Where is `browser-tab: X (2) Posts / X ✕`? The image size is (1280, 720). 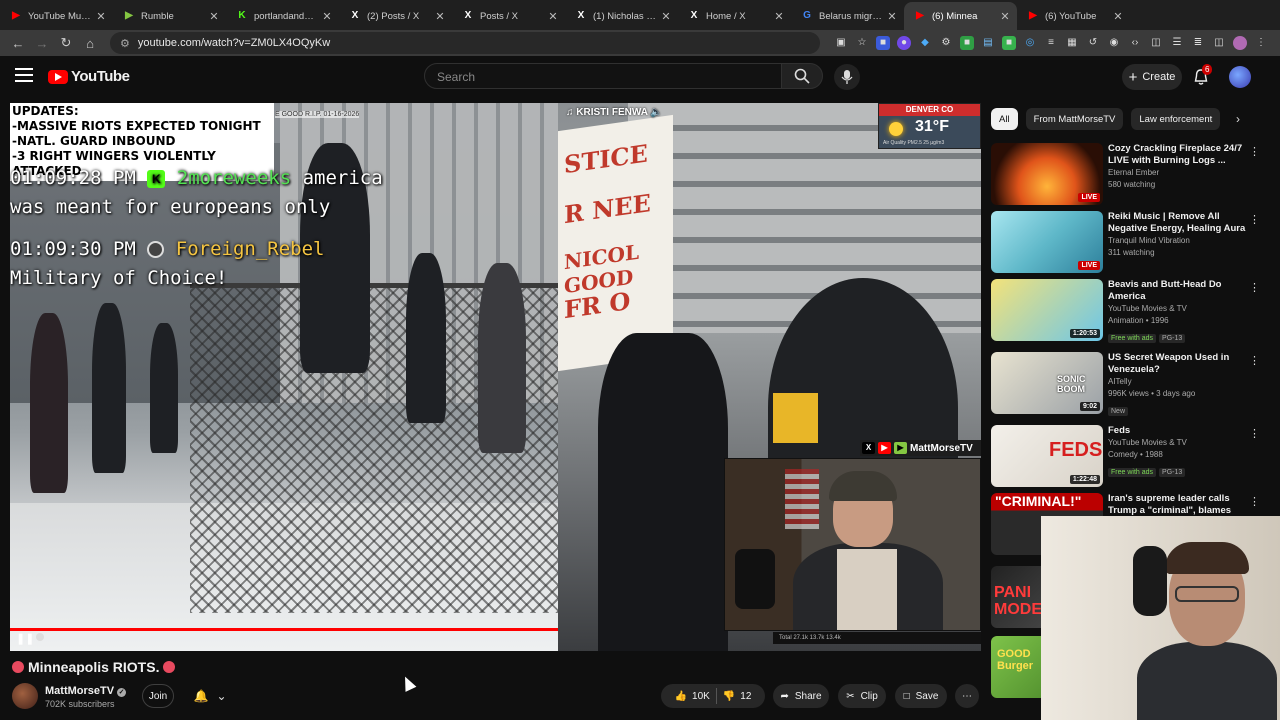
browser-tab: X (2) Posts / X ✕ is located at coordinates (395, 16).